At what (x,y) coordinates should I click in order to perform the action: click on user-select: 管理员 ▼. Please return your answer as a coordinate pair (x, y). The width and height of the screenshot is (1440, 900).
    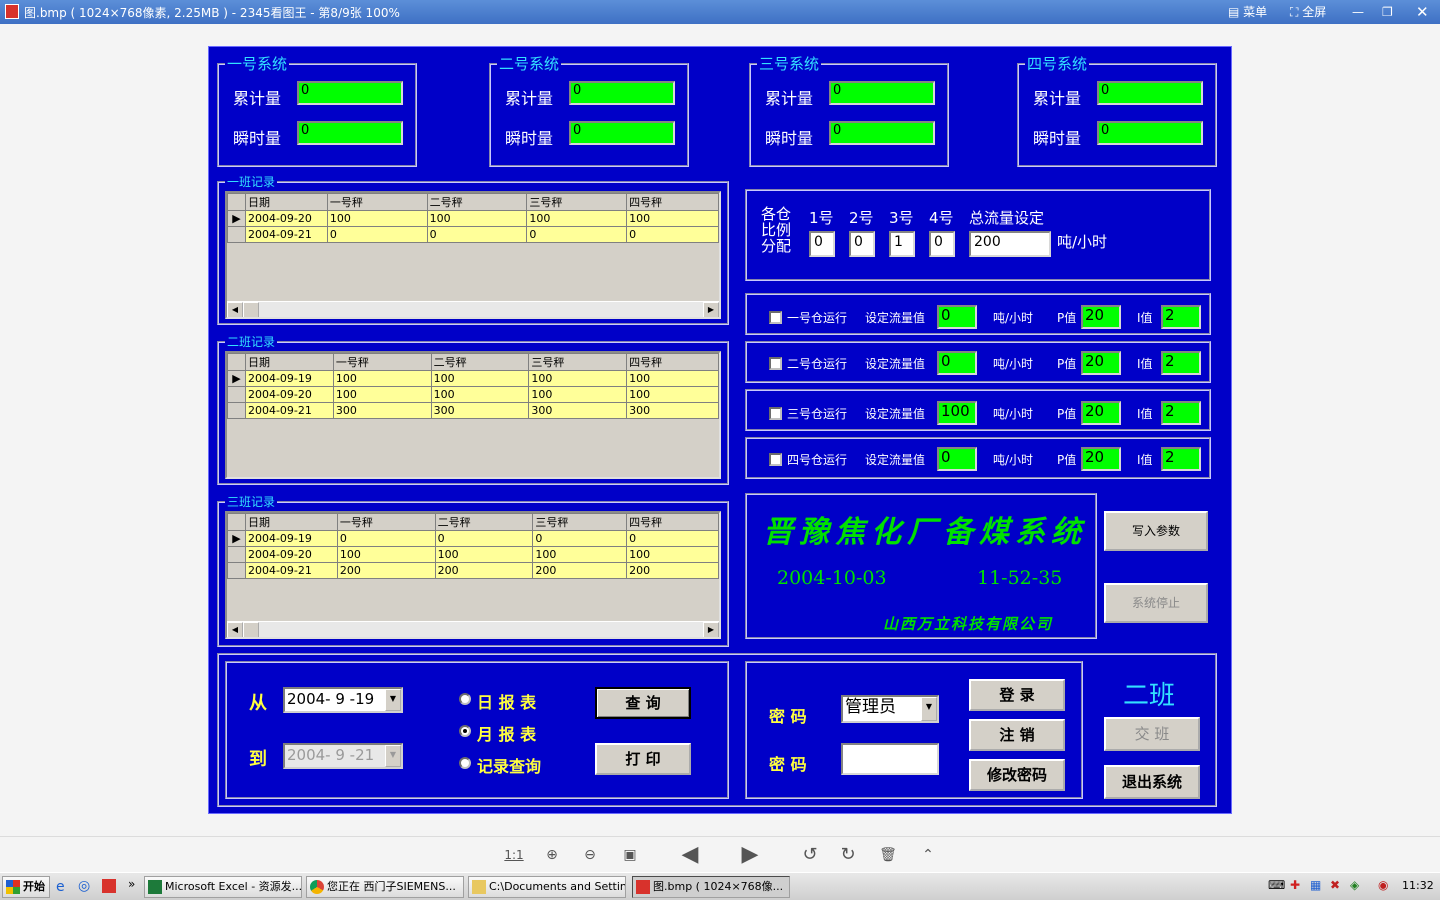
    Looking at the image, I should click on (890, 709).